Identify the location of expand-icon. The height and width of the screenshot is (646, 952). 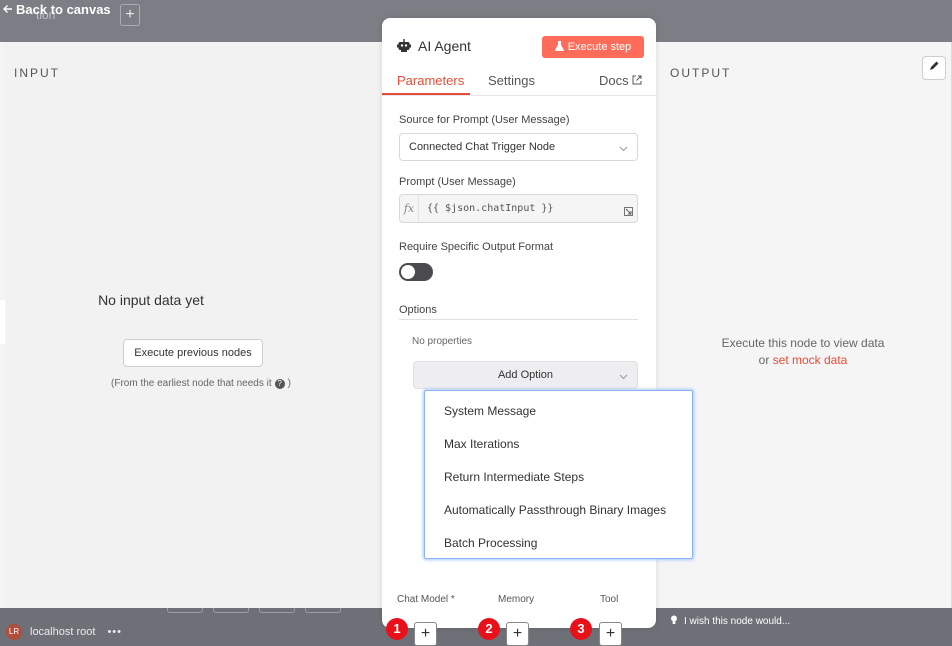
(628, 213).